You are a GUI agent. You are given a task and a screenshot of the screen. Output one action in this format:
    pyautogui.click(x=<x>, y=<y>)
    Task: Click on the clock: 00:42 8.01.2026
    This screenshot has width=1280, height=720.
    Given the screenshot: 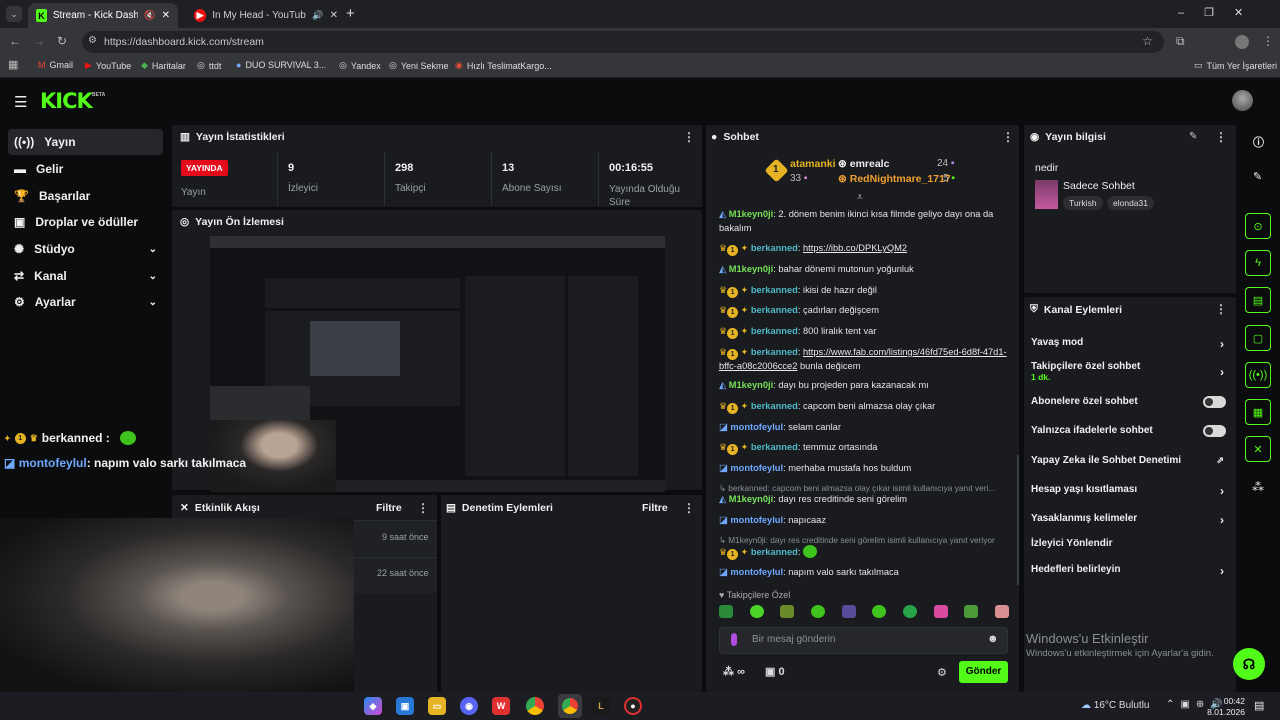 What is the action you would take?
    pyautogui.click(x=1224, y=707)
    